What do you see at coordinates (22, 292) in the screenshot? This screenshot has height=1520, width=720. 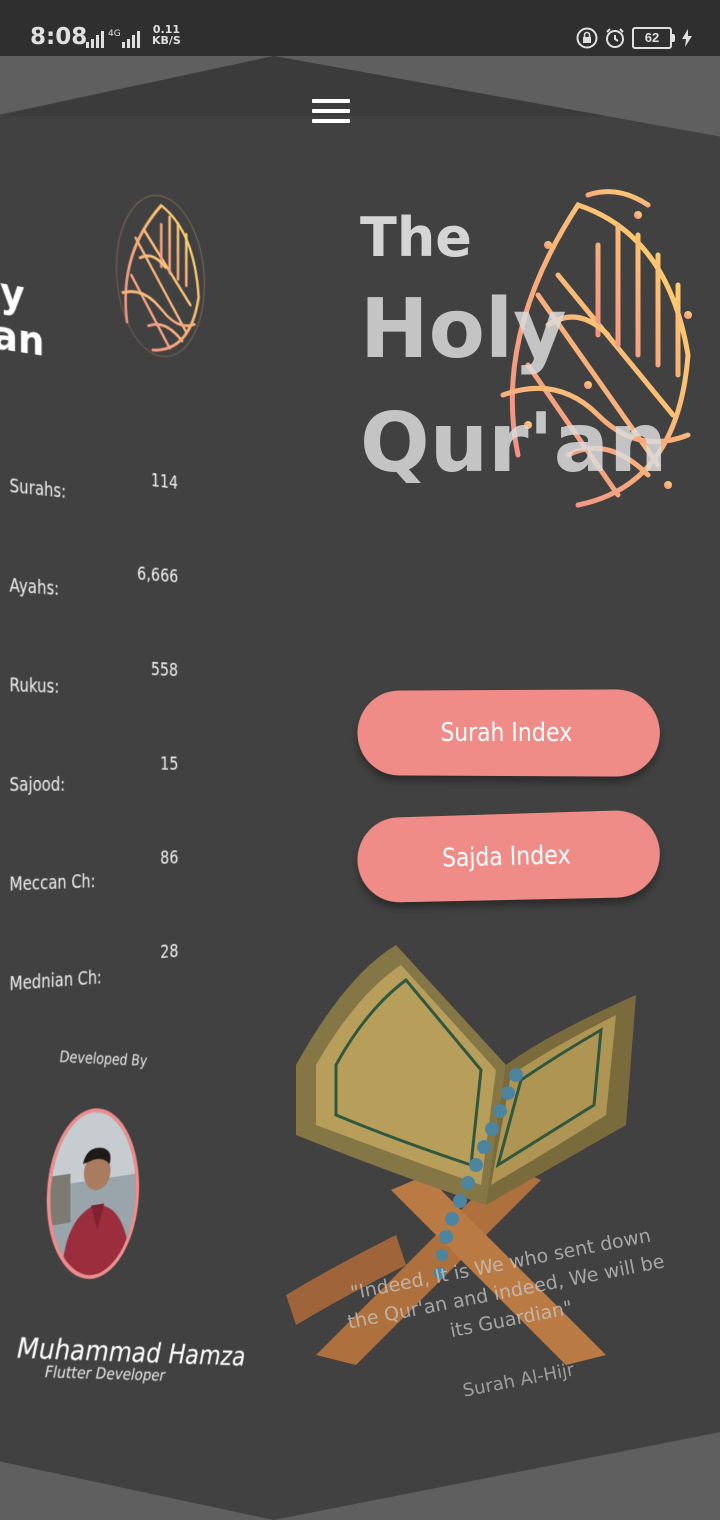 I see `drawer-title-line1: y` at bounding box center [22, 292].